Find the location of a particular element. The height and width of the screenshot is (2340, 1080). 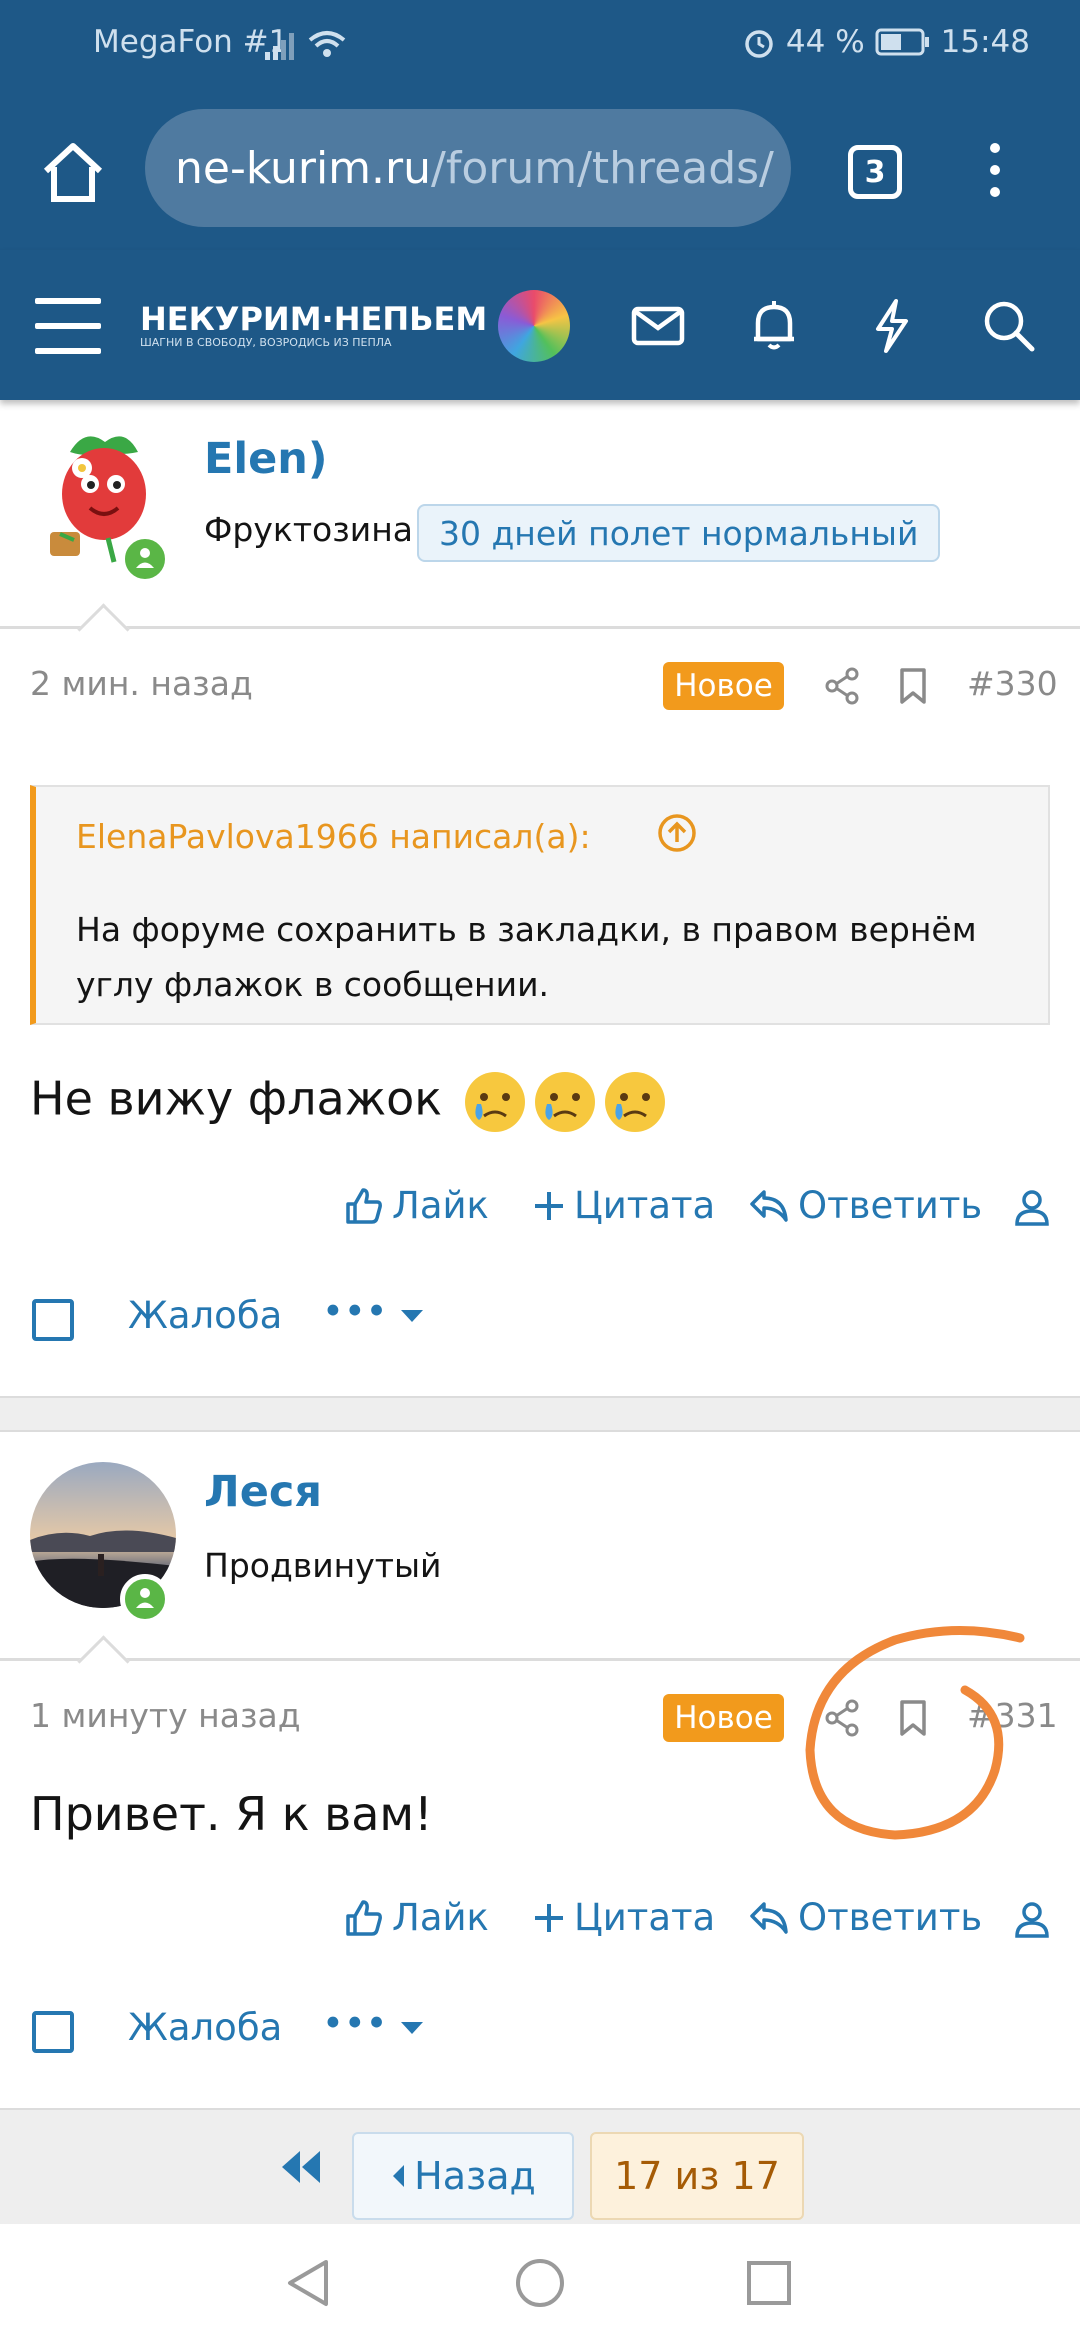

page-indicator: 17 из 17 is located at coordinates (697, 2176).